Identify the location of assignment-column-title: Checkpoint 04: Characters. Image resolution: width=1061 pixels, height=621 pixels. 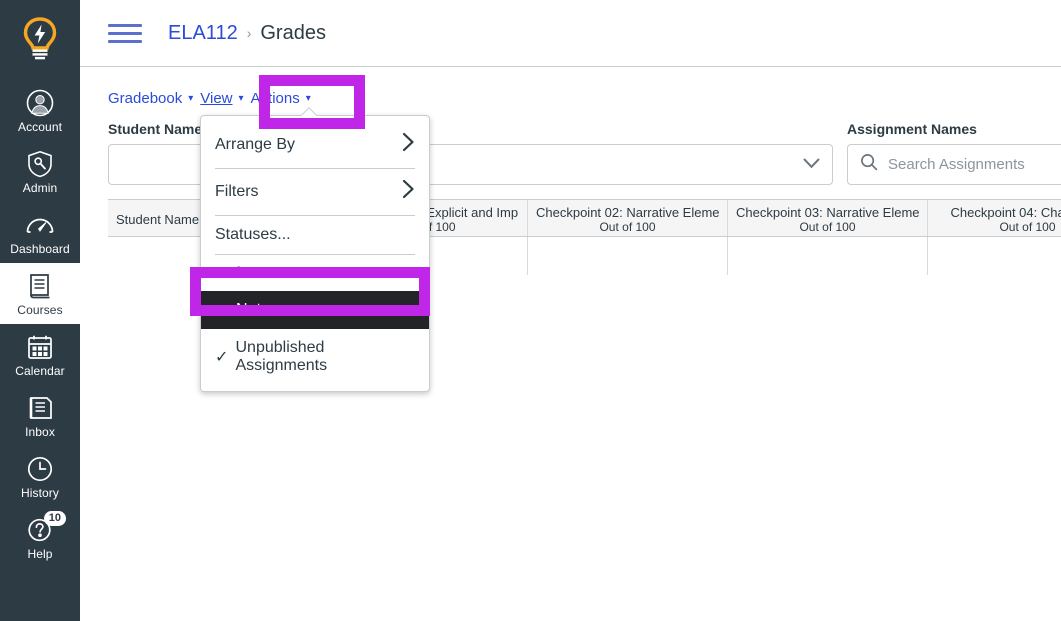
(1005, 212).